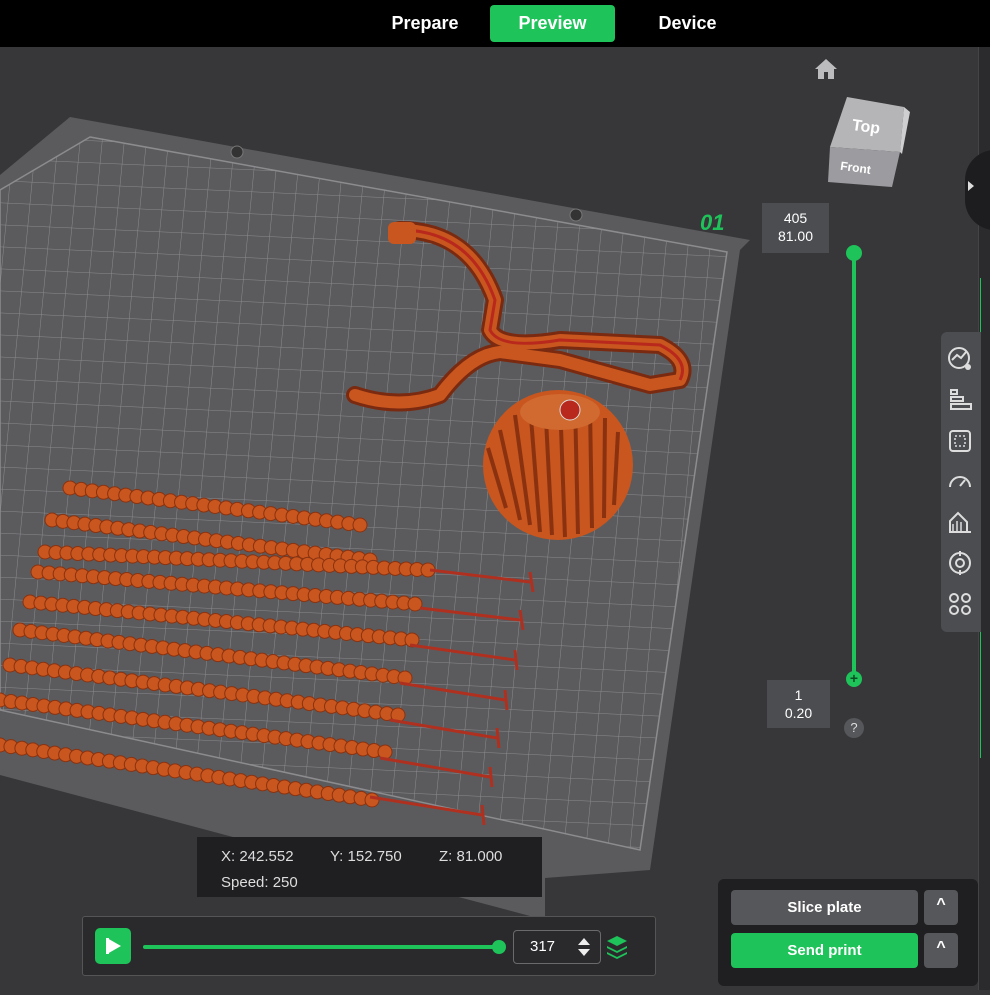 The height and width of the screenshot is (995, 990). What do you see at coordinates (824, 907) in the screenshot?
I see `slice-plate-button: Slice plate` at bounding box center [824, 907].